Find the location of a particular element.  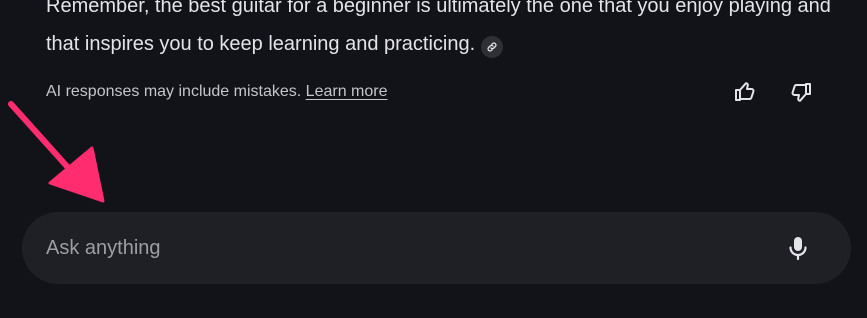

thumbs-up-button is located at coordinates (745, 92).